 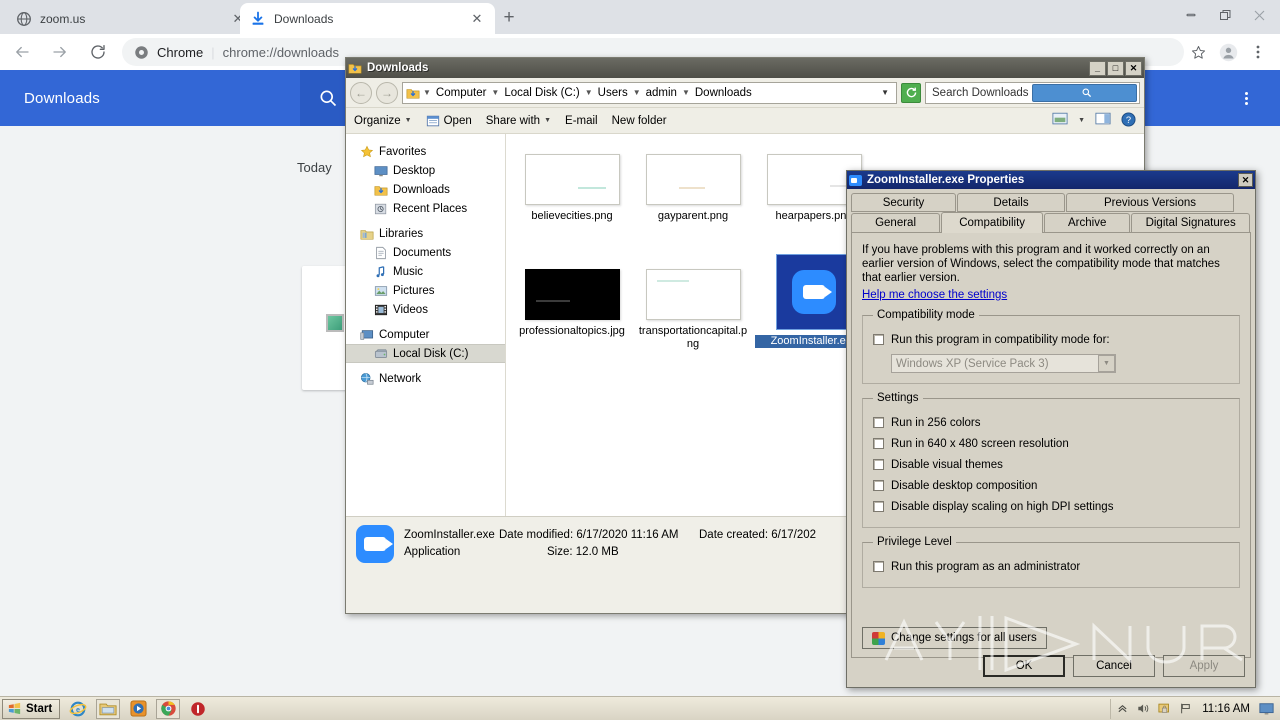 What do you see at coordinates (1051, 422) in the screenshot?
I see `setting-run-256-colors-row: Run in 256 colors` at bounding box center [1051, 422].